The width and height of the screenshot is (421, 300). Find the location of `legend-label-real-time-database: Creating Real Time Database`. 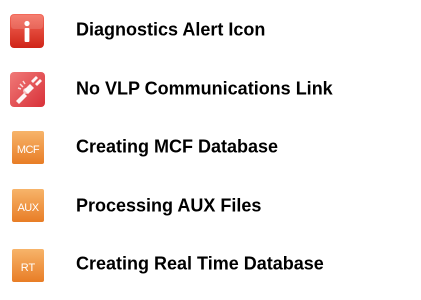

legend-label-real-time-database: Creating Real Time Database is located at coordinates (200, 263).